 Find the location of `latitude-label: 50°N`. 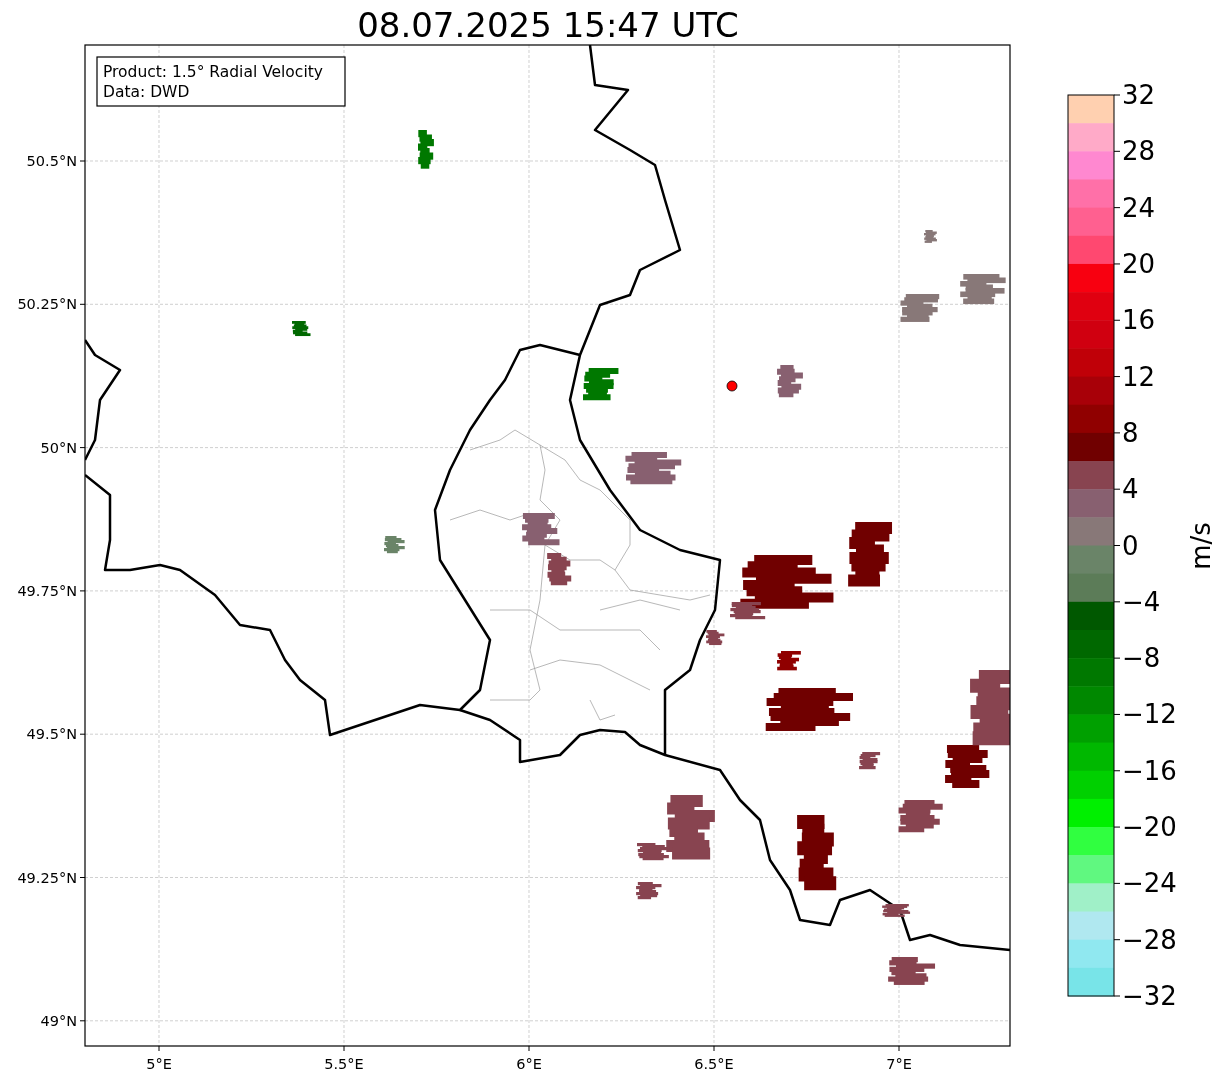

latitude-label: 50°N is located at coordinates (58, 447).